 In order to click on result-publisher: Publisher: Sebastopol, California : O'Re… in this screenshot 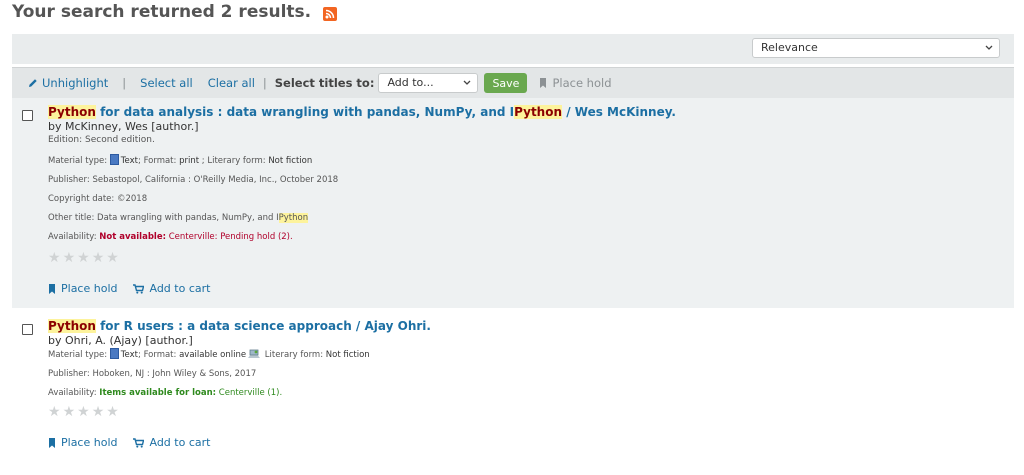, I will do `click(193, 180)`.